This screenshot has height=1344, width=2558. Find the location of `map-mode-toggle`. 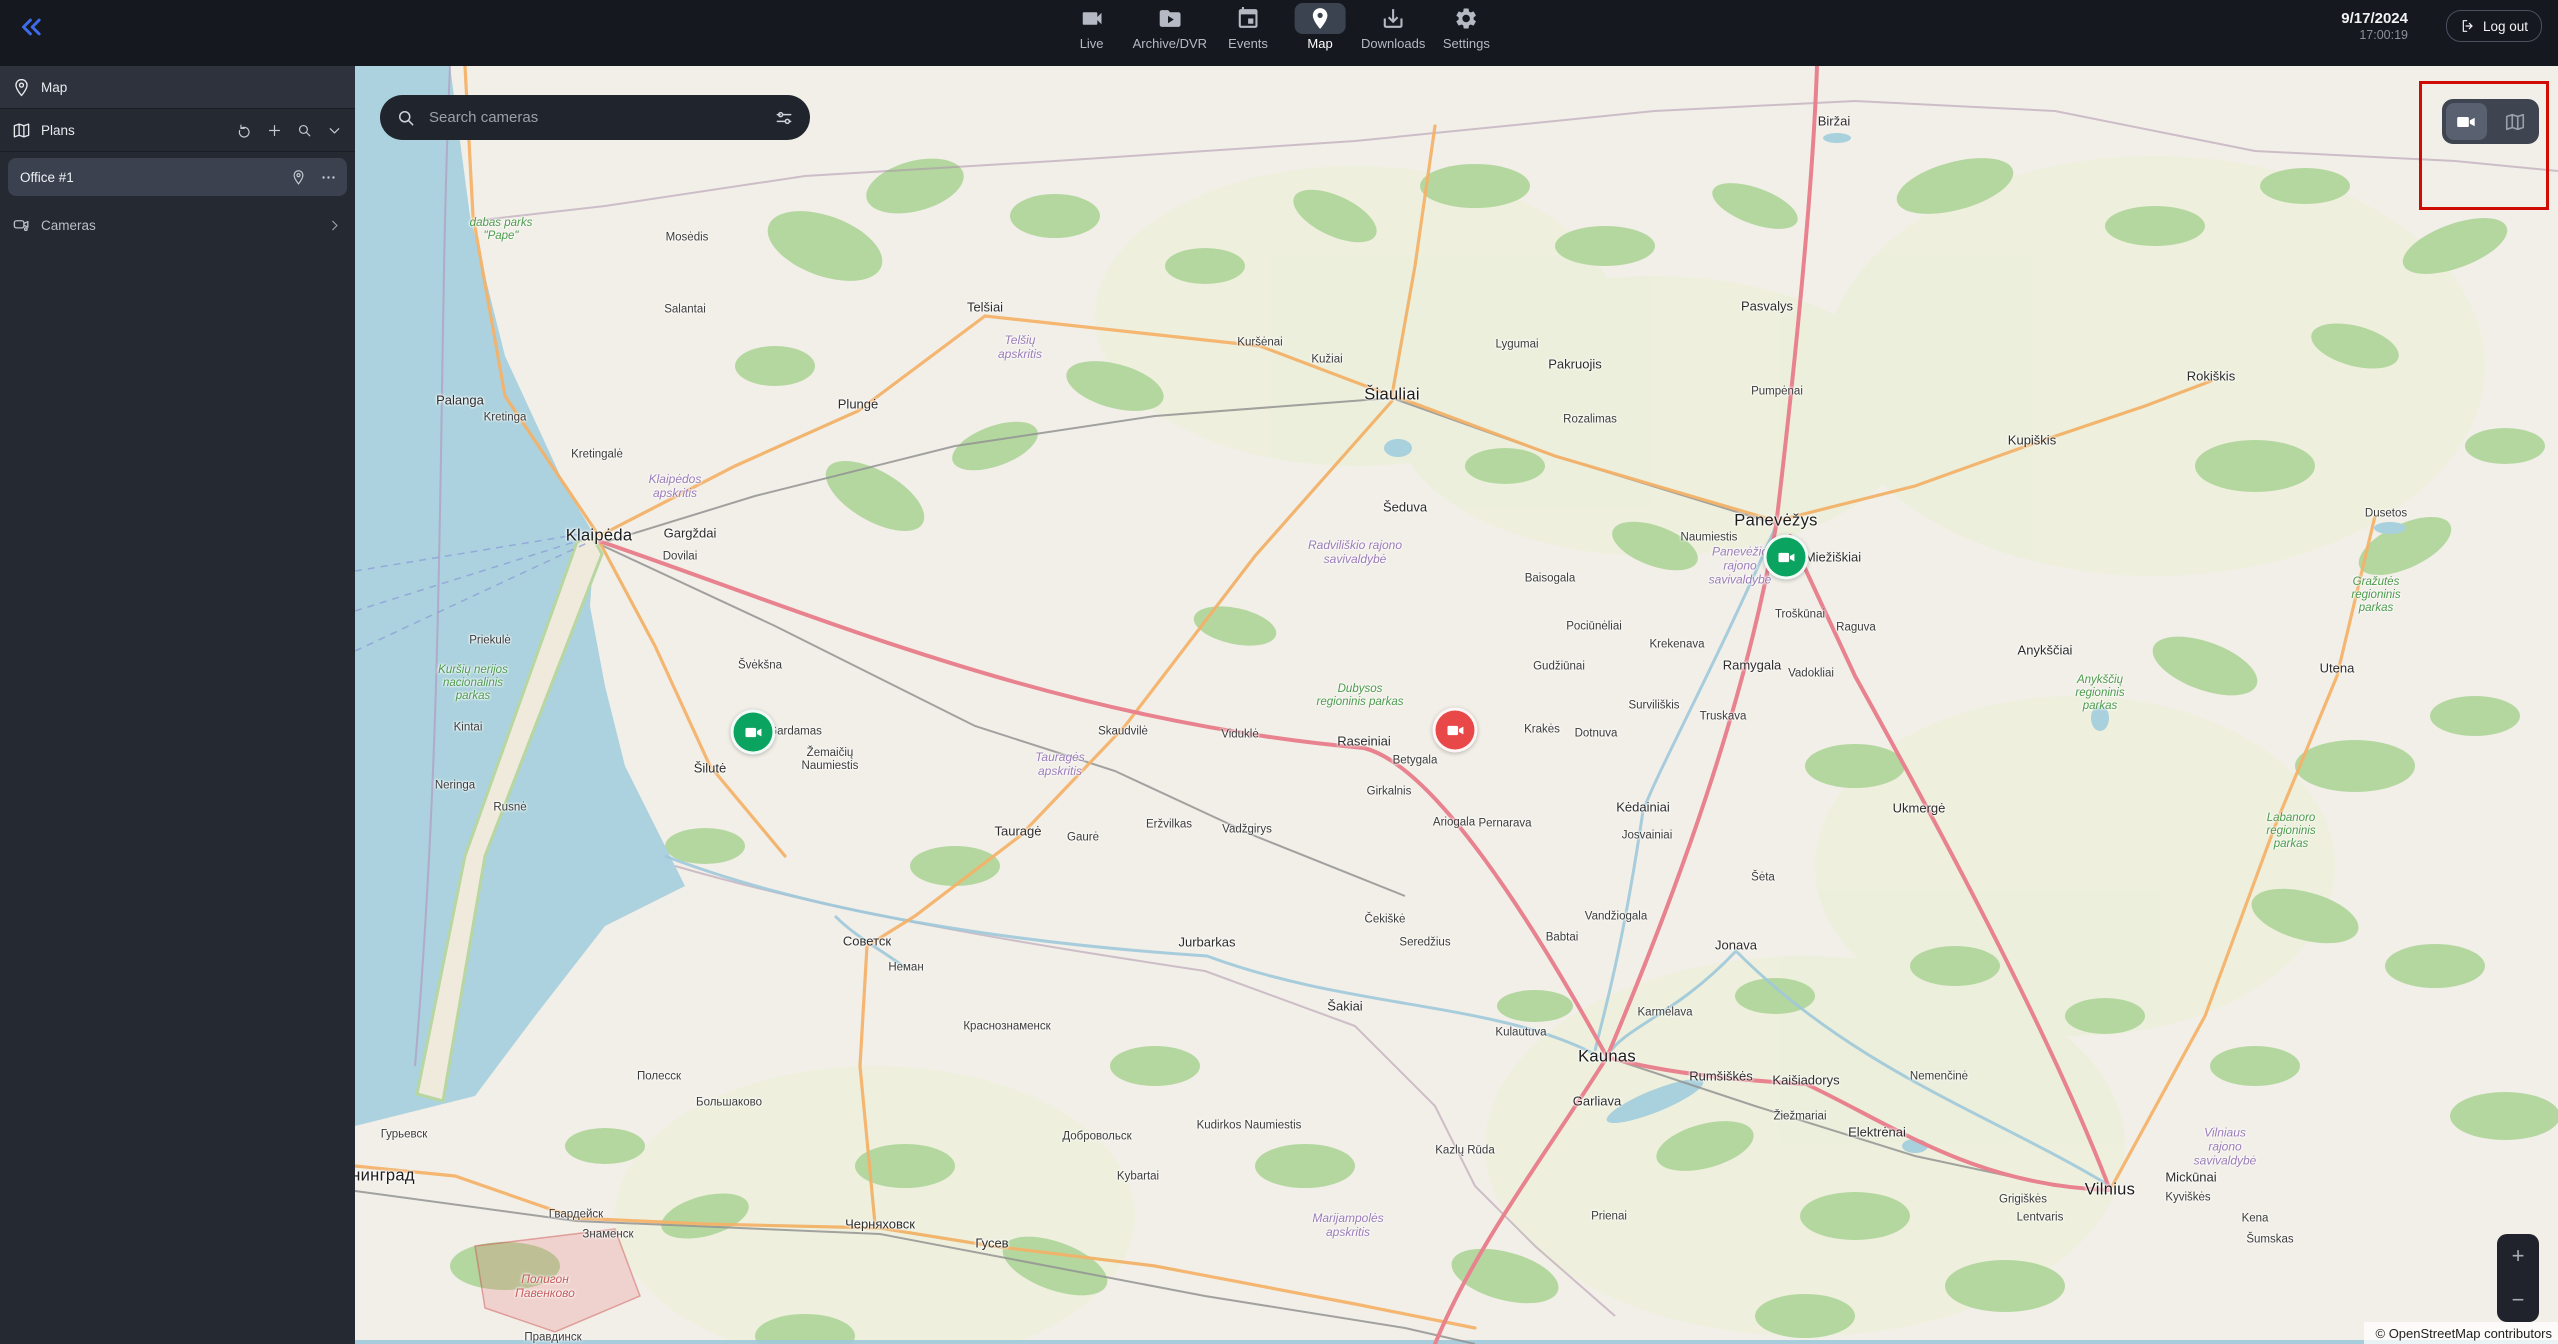

map-mode-toggle is located at coordinates (2490, 121).